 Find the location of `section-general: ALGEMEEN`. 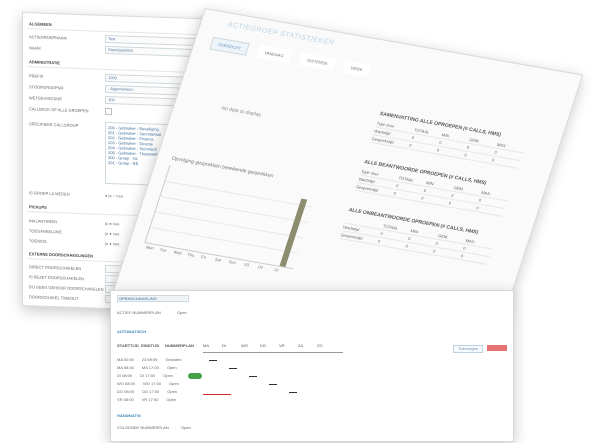

section-general: ALGEMEEN is located at coordinates (40, 24).